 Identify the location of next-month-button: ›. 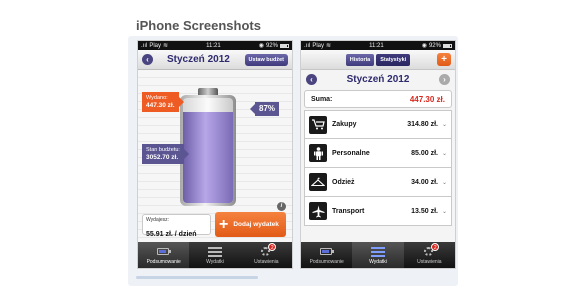
(444, 79).